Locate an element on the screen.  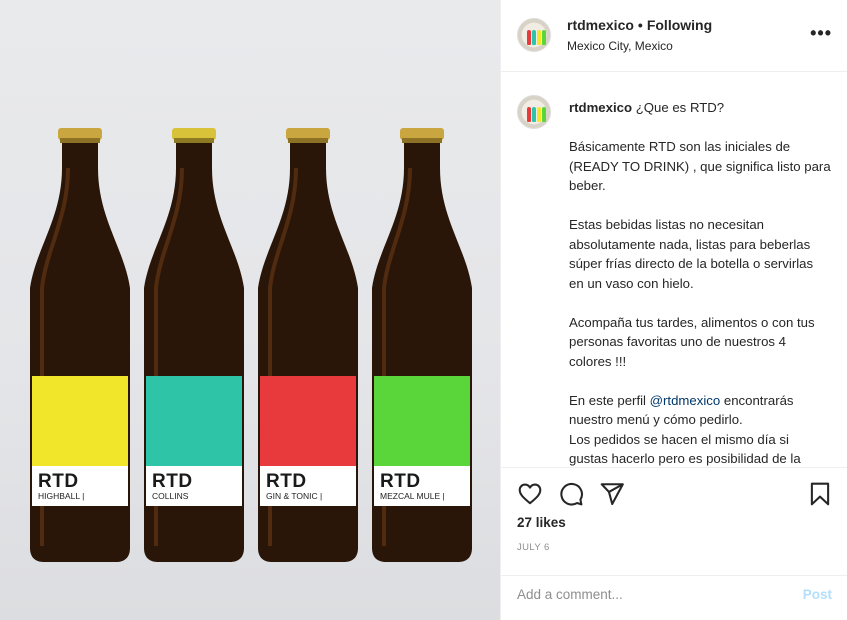
bottle-label: RTD MEZCAL MULE | is located at coordinates (422, 441).